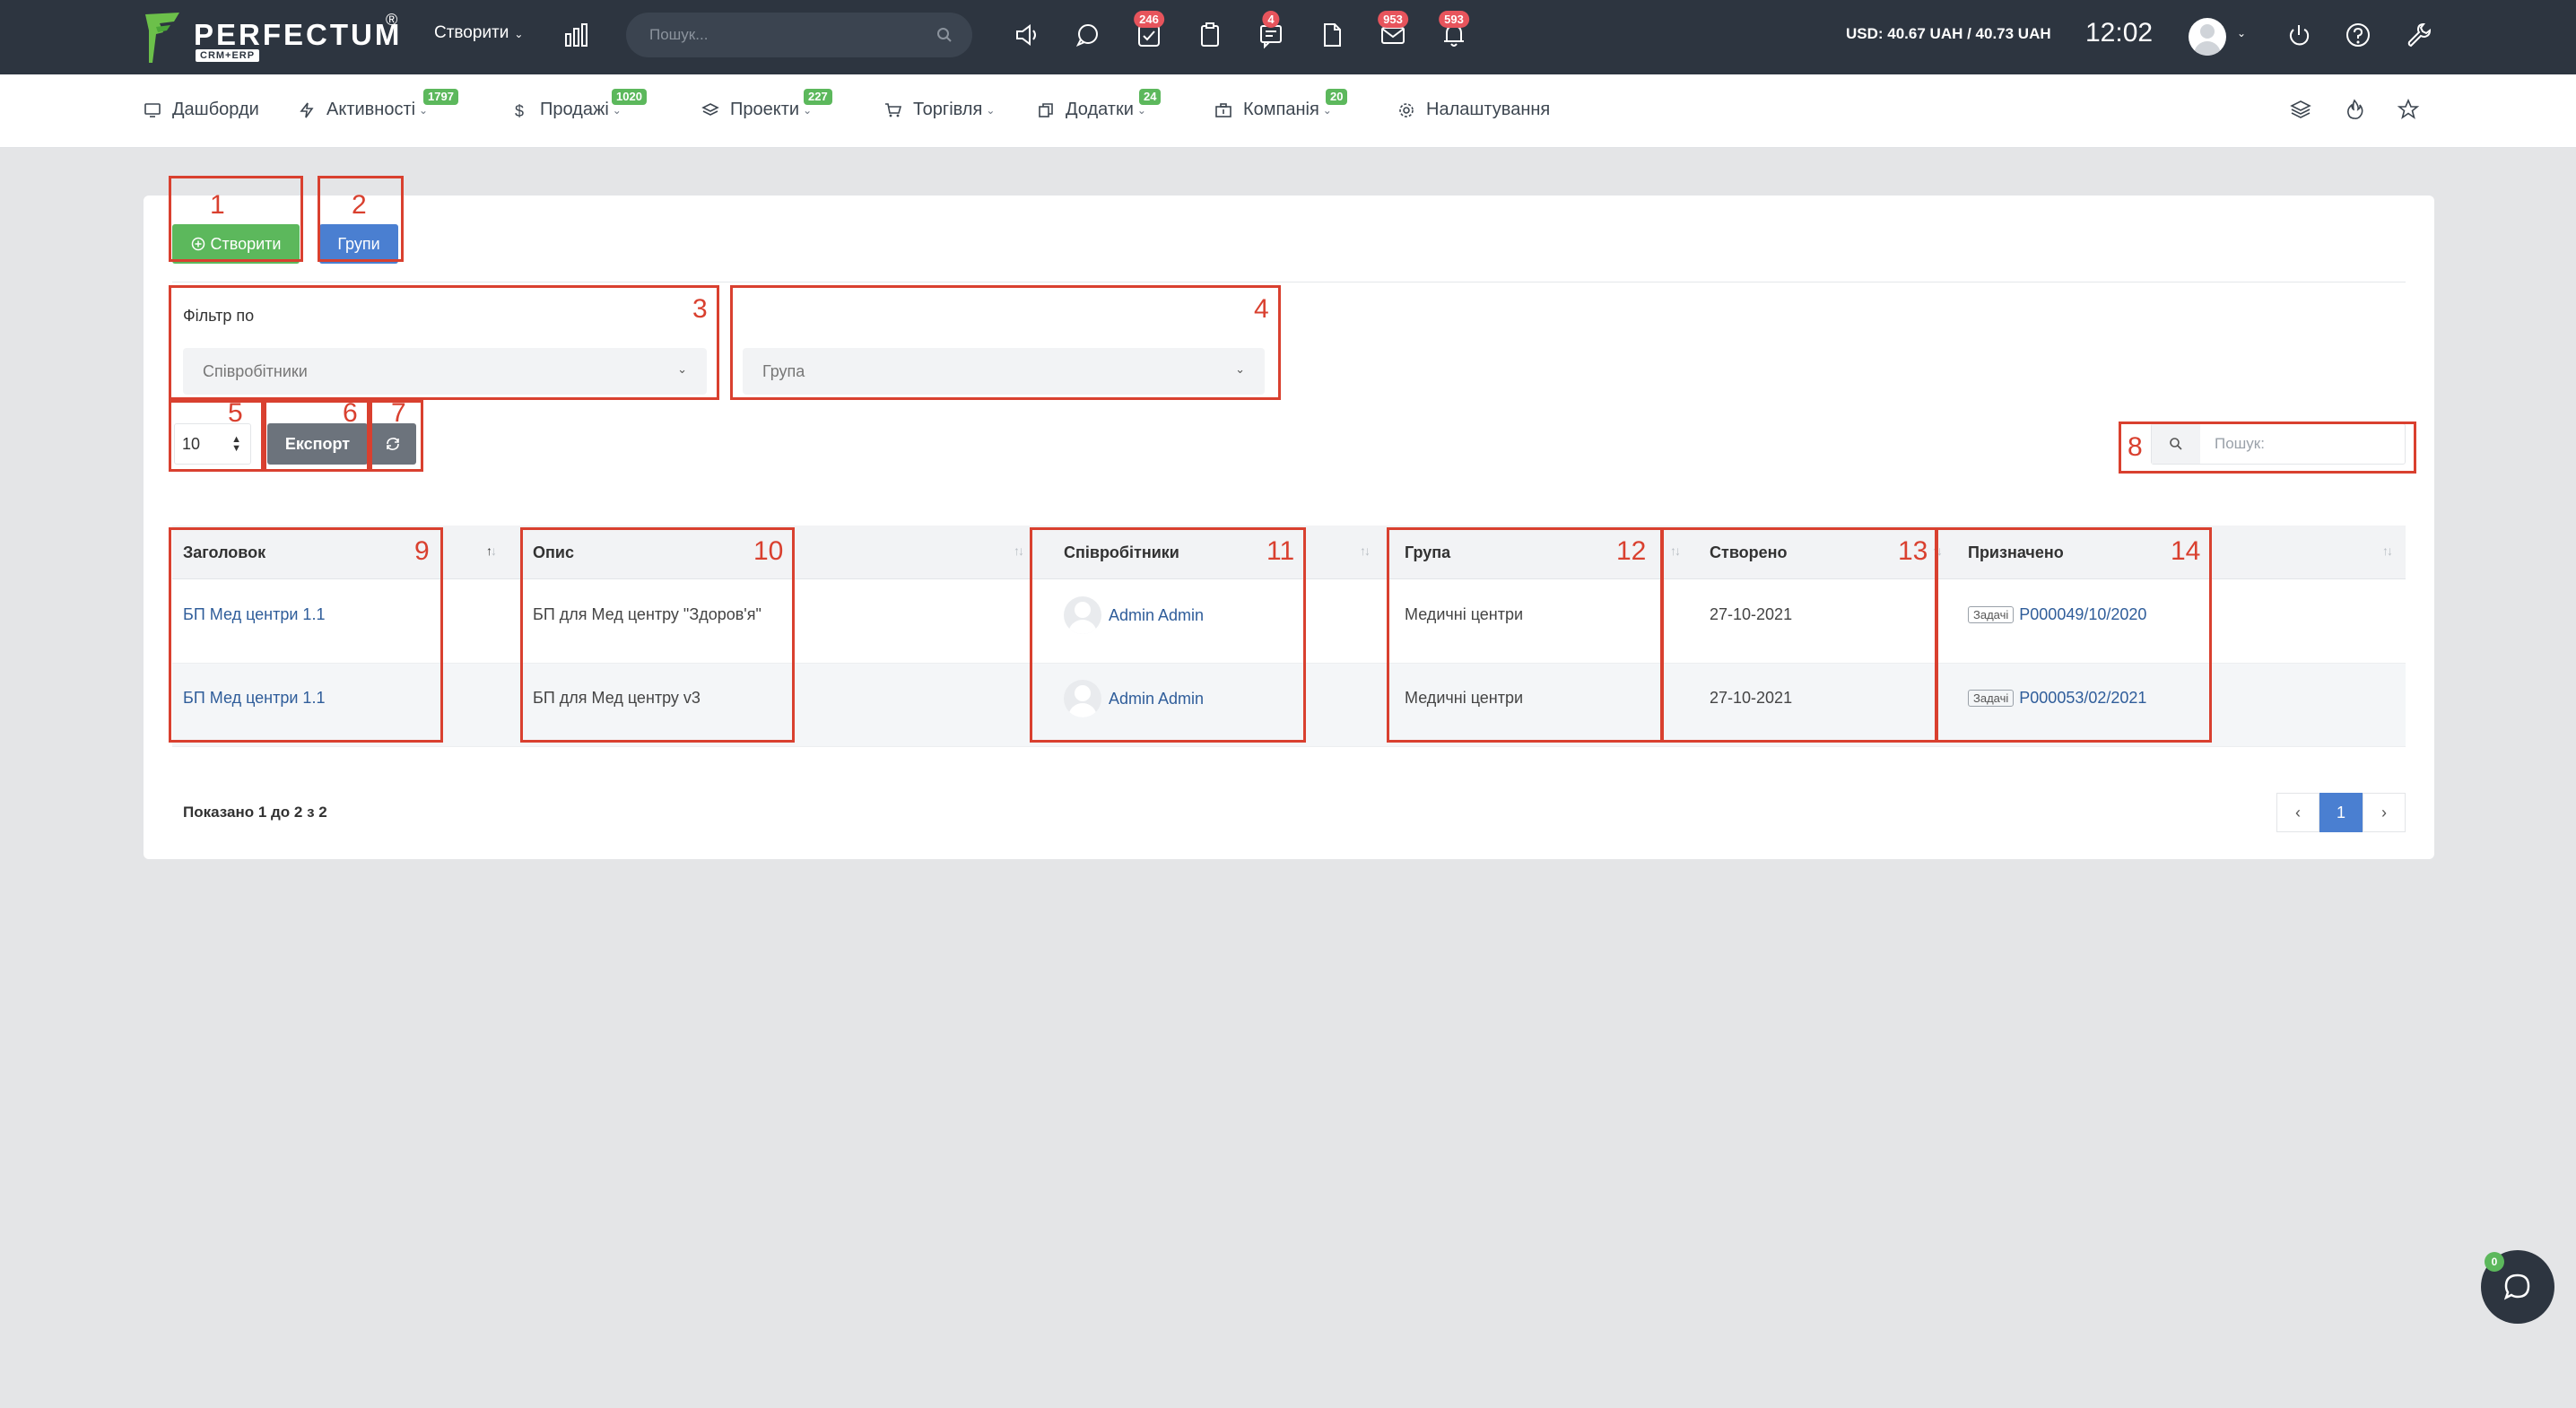  What do you see at coordinates (1280, 551) in the screenshot?
I see `annotation-number: 11` at bounding box center [1280, 551].